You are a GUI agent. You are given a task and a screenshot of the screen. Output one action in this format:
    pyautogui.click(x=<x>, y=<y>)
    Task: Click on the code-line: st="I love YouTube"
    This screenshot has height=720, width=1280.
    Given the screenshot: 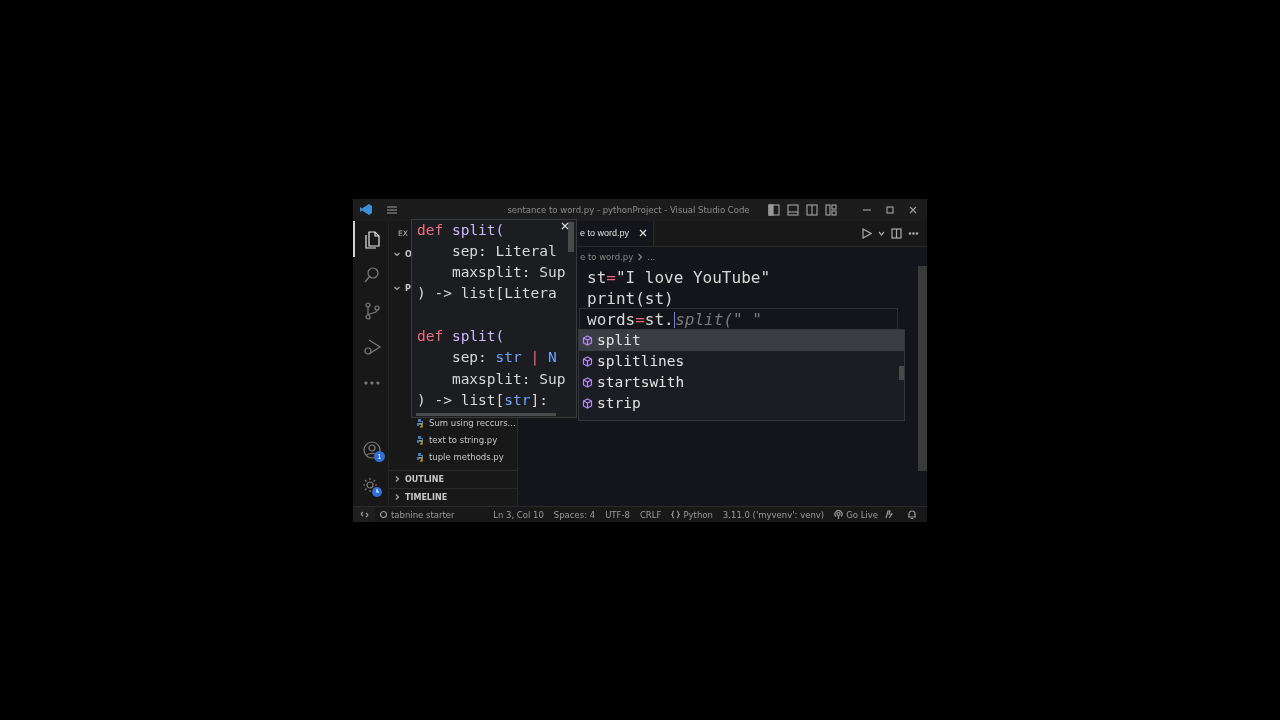 What is the action you would take?
    pyautogui.click(x=679, y=277)
    